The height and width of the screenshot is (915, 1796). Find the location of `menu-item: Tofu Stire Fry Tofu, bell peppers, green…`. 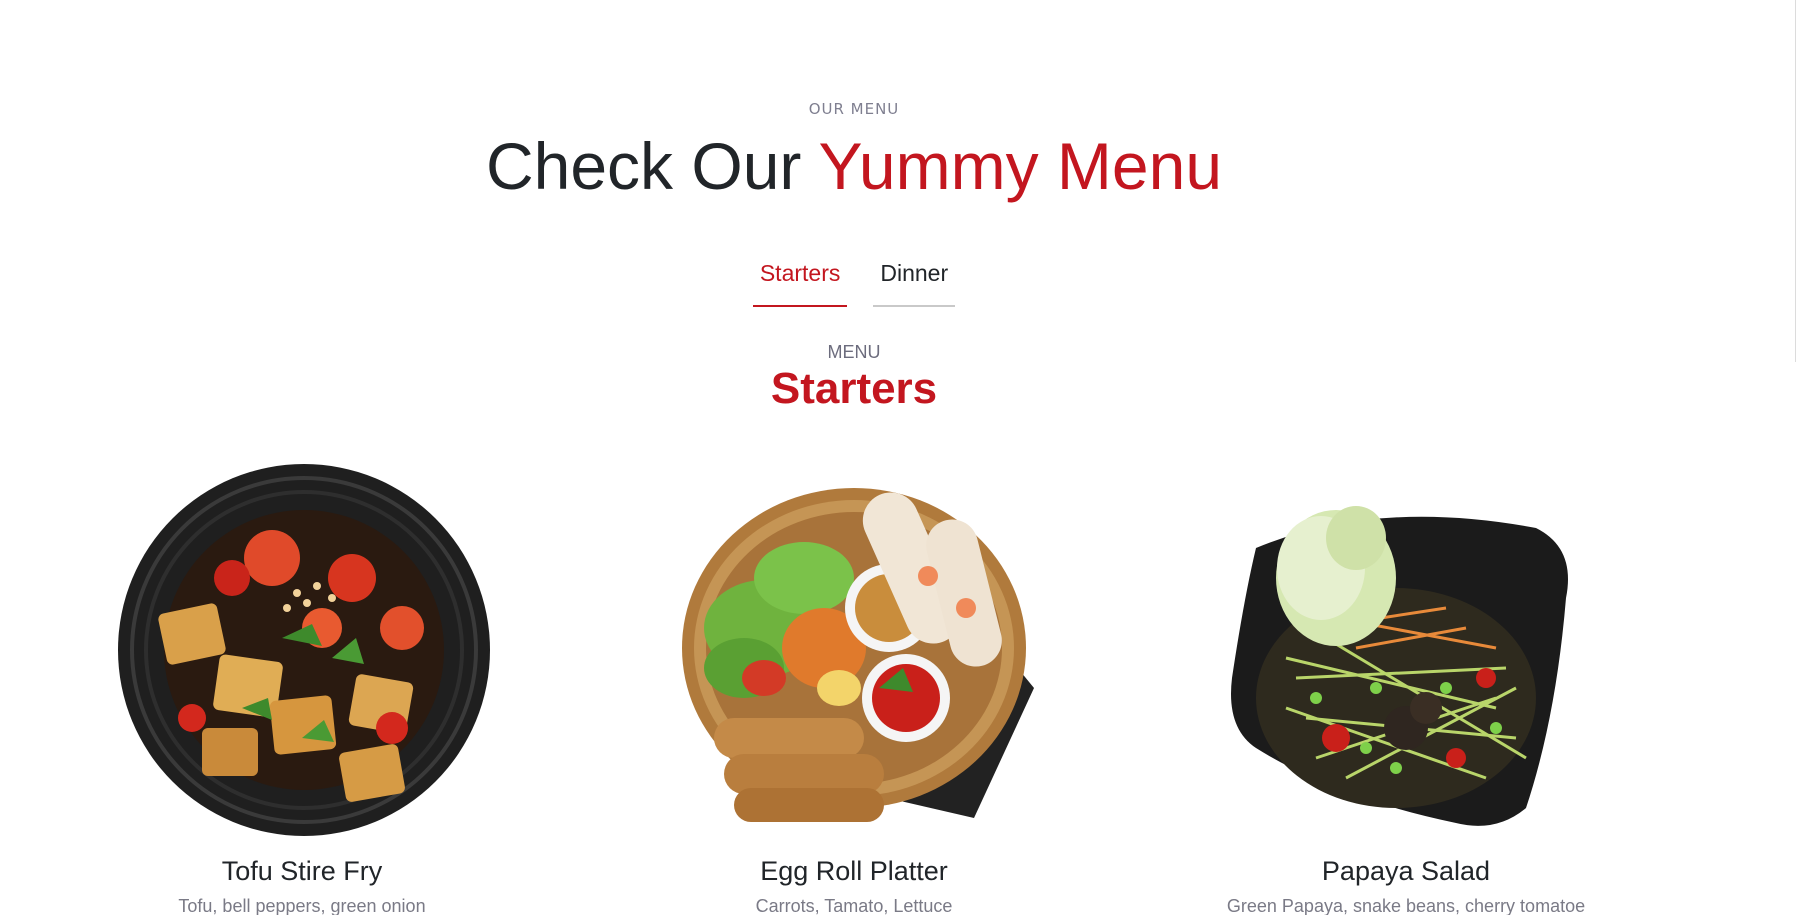

menu-item: Tofu Stire Fry Tofu, bell peppers, green… is located at coordinates (302, 686).